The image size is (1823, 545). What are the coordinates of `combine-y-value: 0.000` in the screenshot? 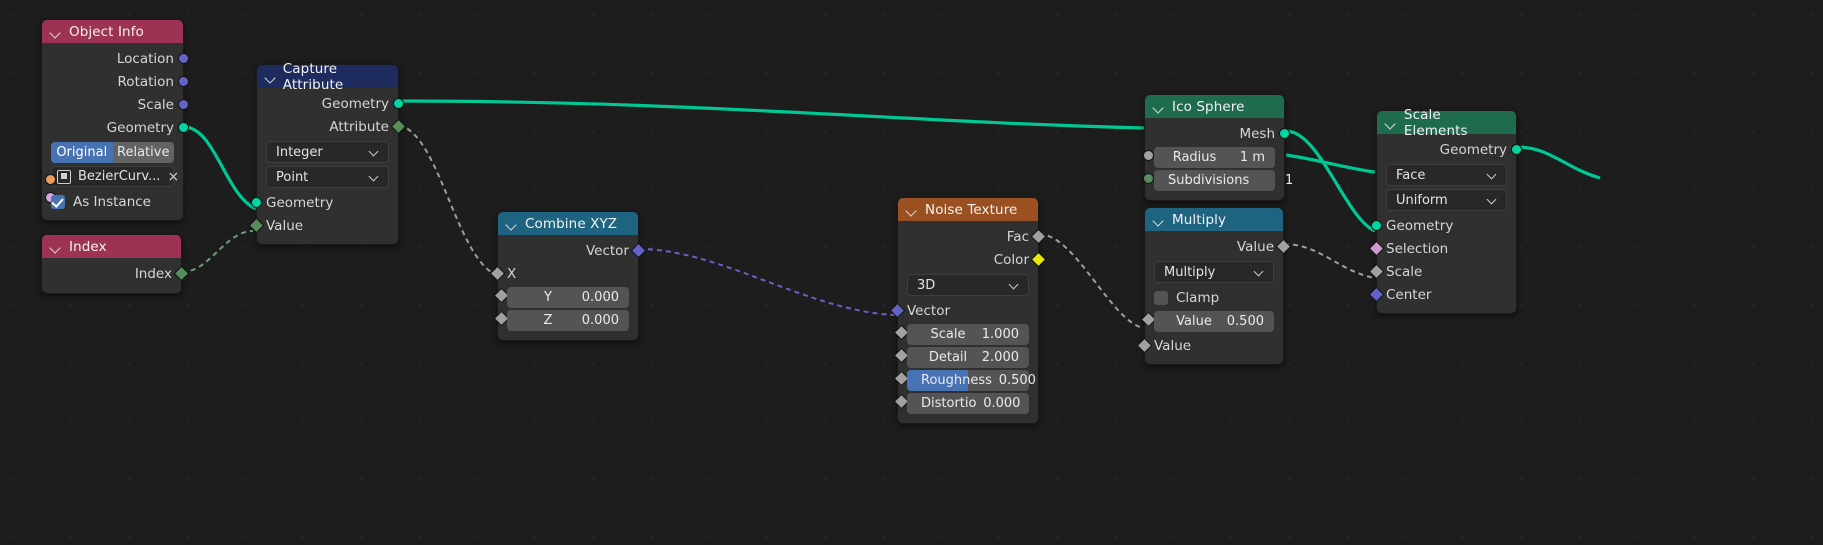 It's located at (597, 297).